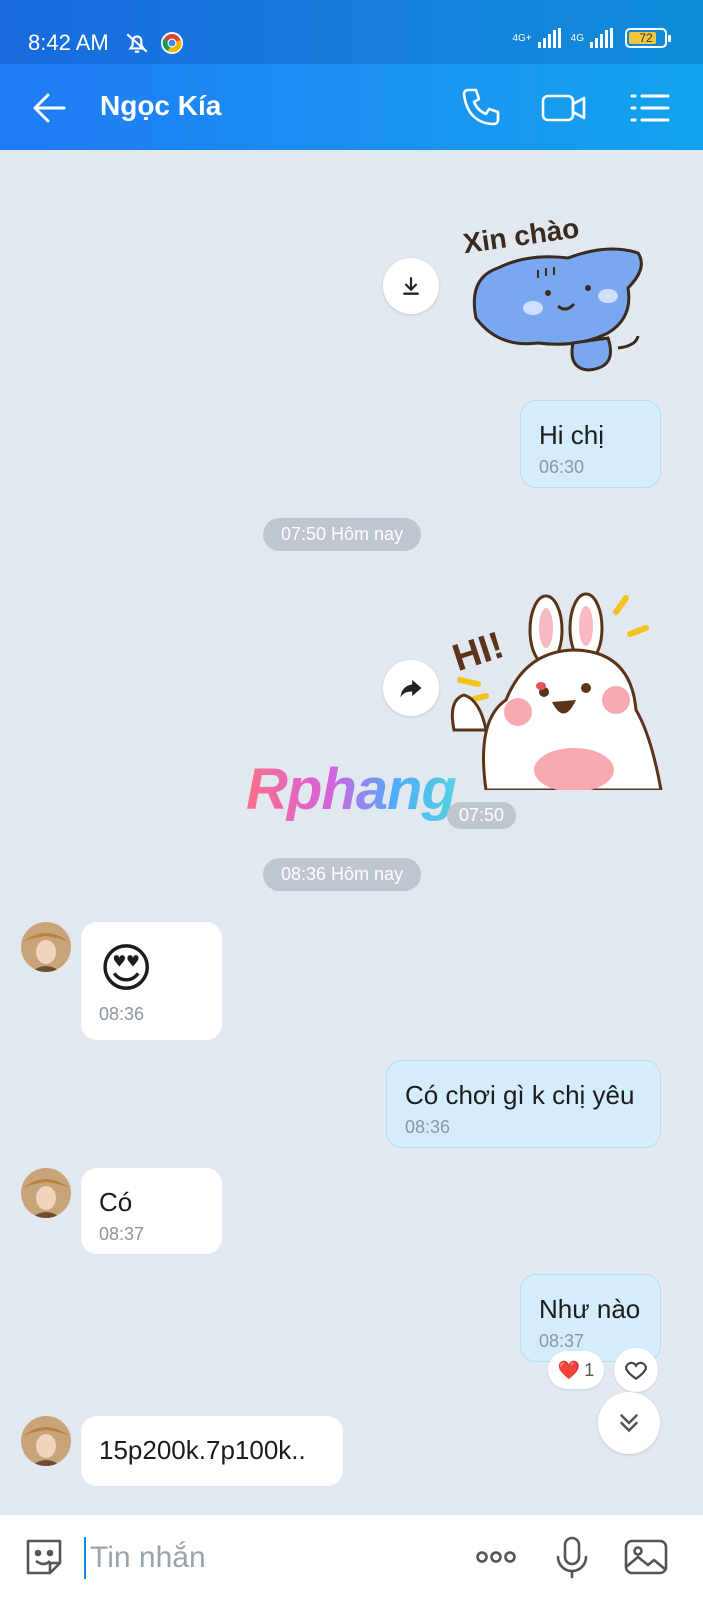  I want to click on download-icon, so click(411, 286).